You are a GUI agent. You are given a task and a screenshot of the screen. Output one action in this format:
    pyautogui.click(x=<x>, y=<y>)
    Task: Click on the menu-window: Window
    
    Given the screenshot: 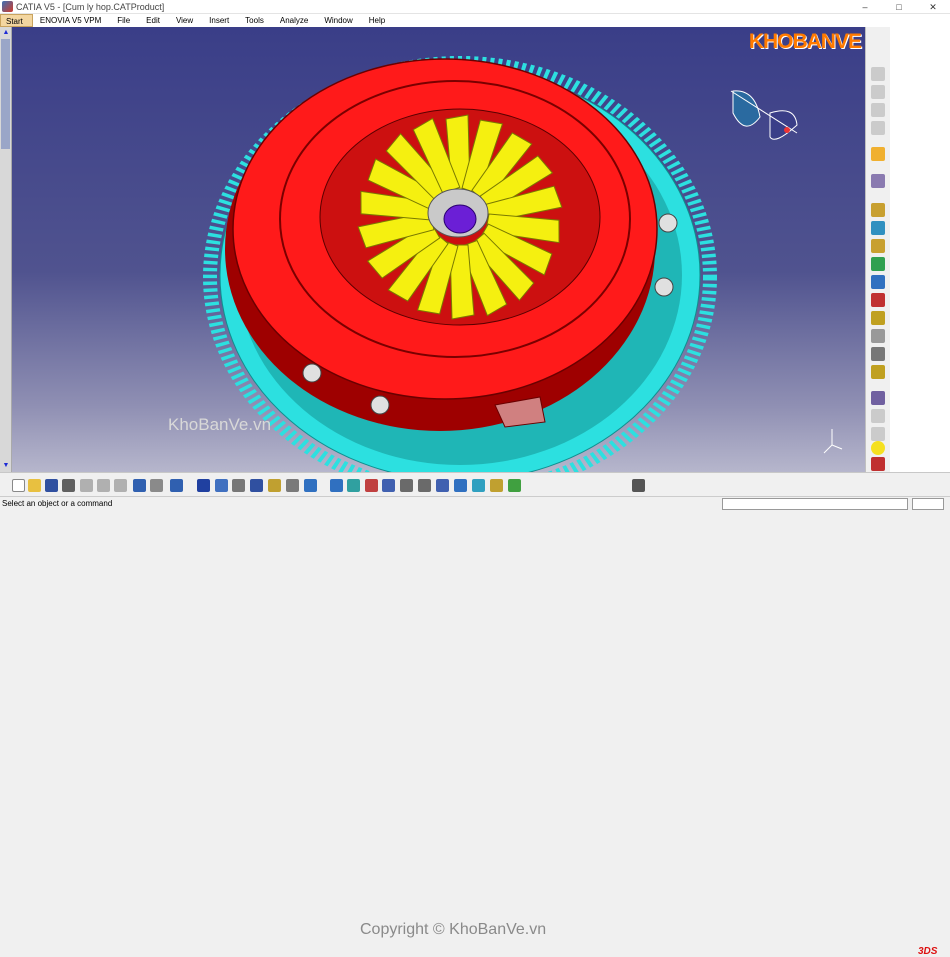 What is the action you would take?
    pyautogui.click(x=339, y=20)
    